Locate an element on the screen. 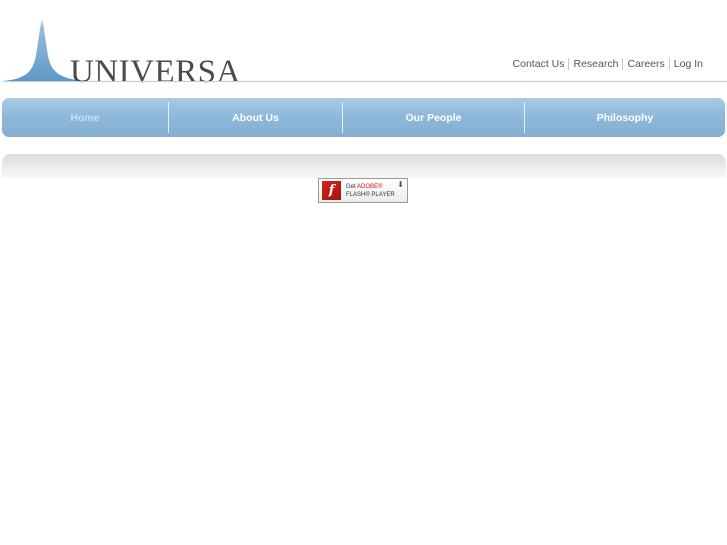  flash-f-icon: f is located at coordinates (331, 190).